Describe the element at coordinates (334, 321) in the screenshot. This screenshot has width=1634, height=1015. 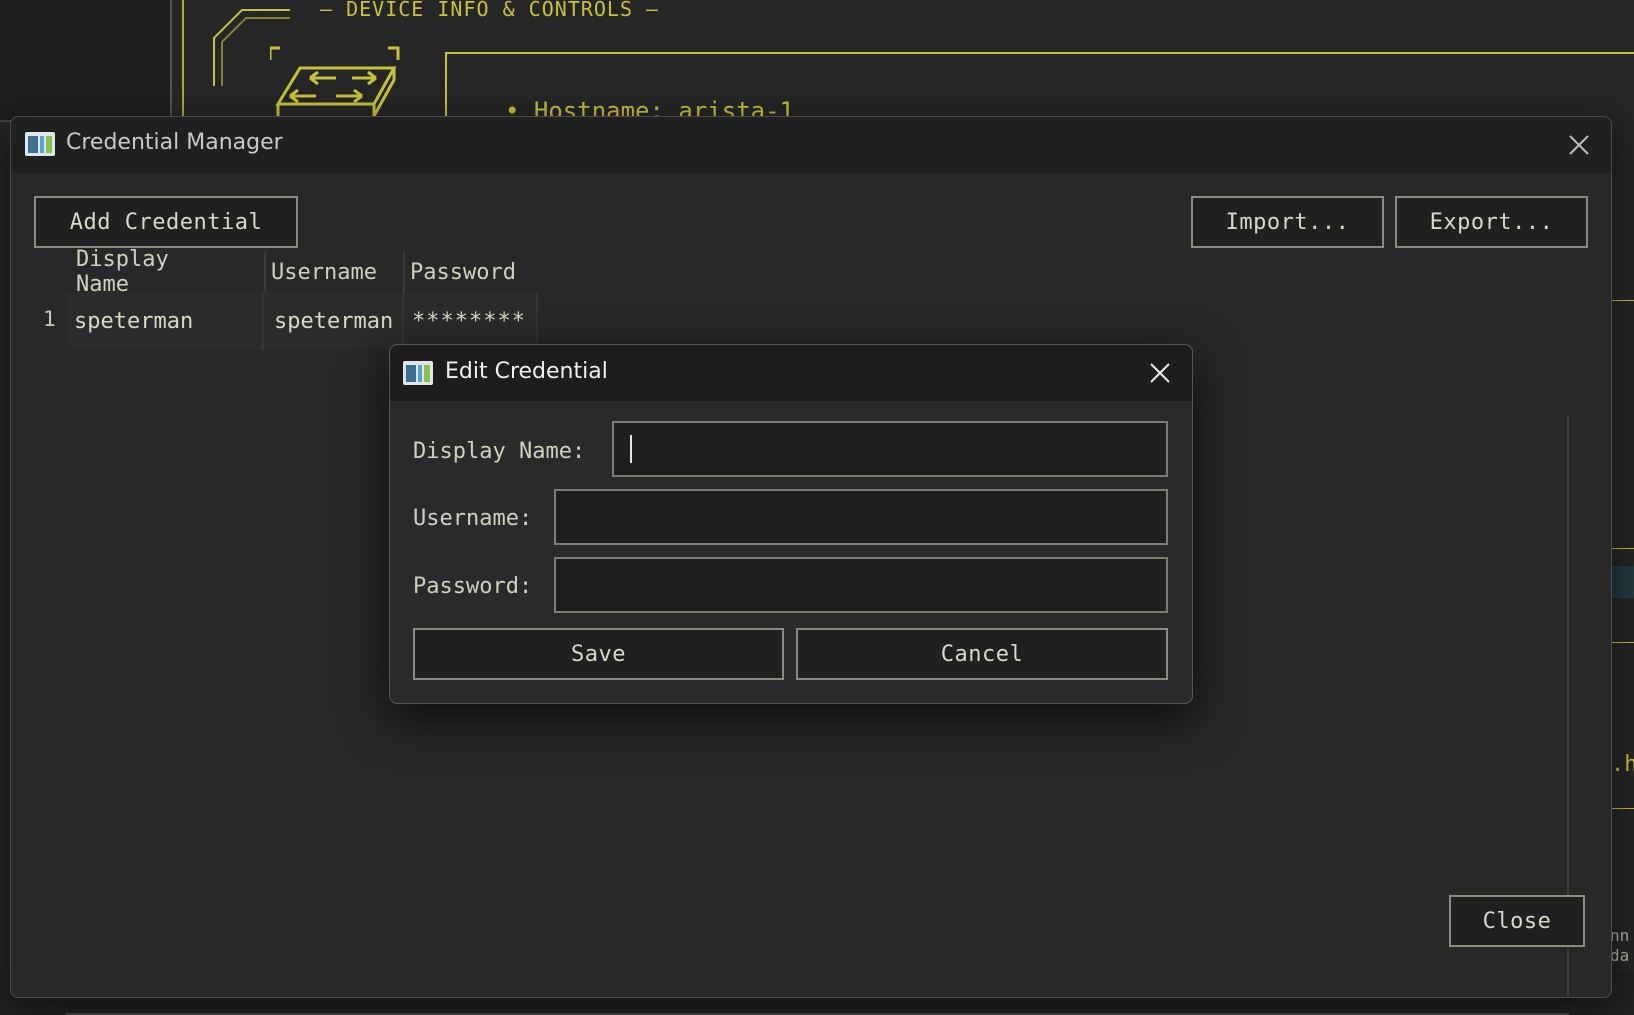
I see `cell-username: speterman` at that location.